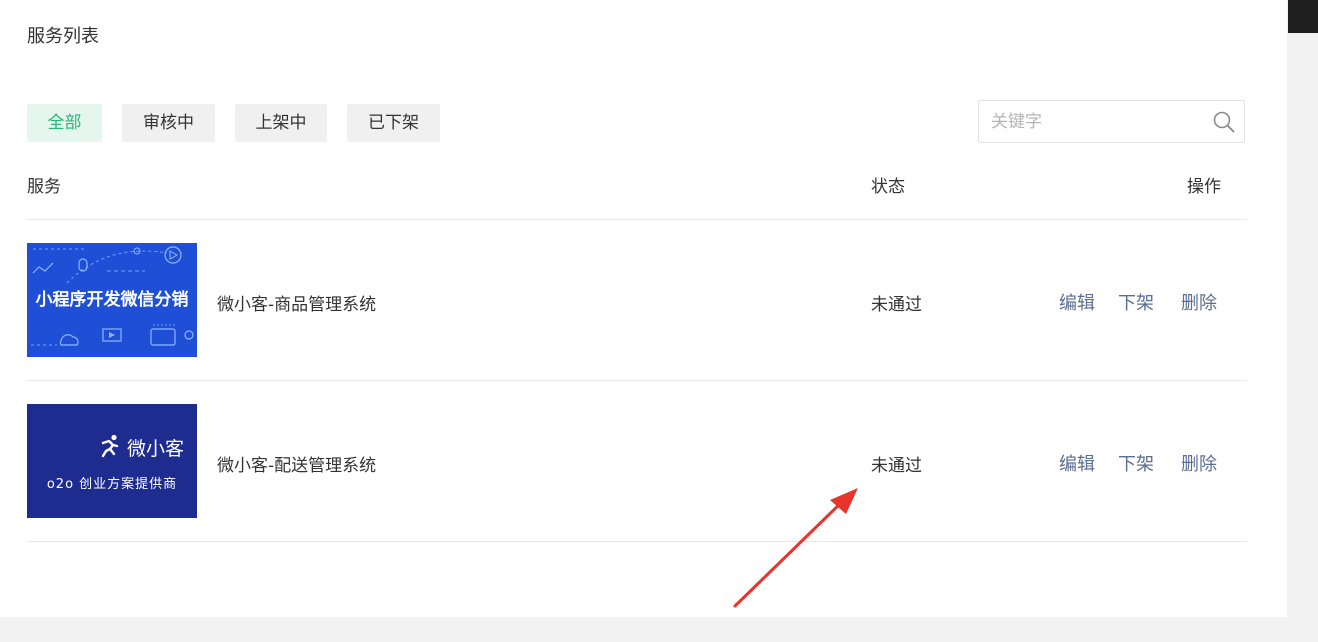  I want to click on service-name: 微小客-商品管理系统, so click(296, 302).